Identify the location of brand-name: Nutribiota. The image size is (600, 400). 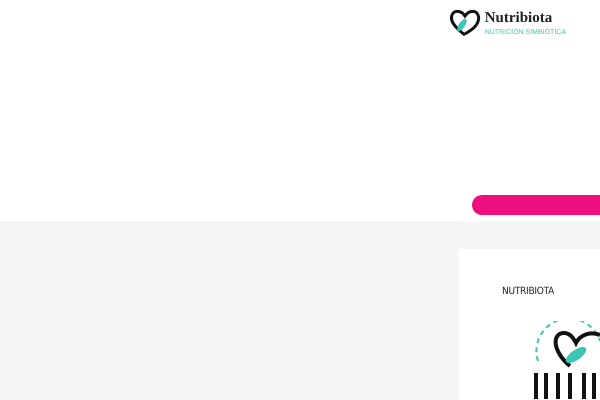
(519, 18).